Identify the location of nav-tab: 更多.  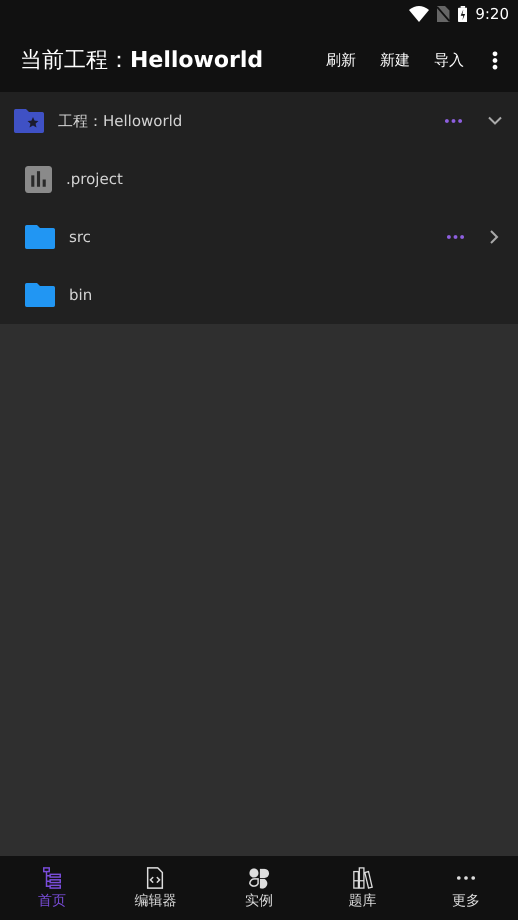
(466, 888).